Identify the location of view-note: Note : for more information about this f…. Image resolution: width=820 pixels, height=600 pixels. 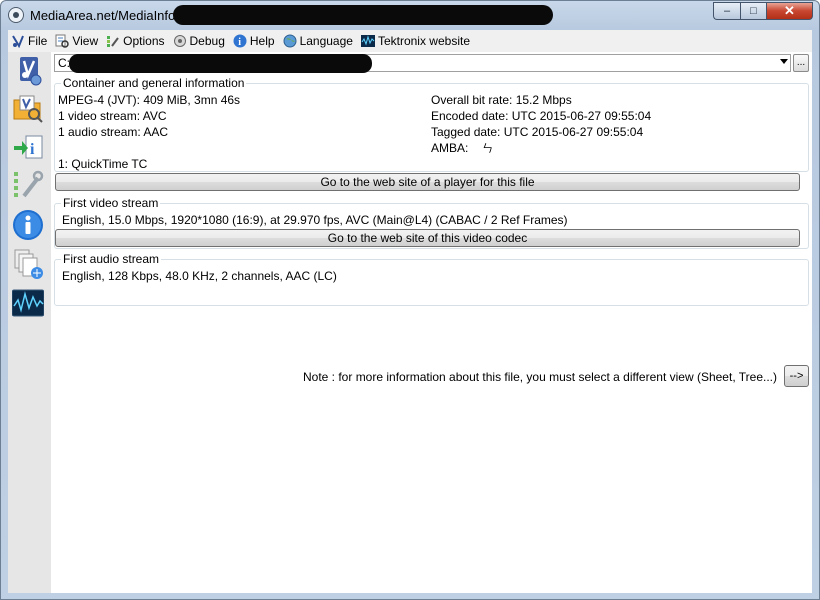
(540, 377).